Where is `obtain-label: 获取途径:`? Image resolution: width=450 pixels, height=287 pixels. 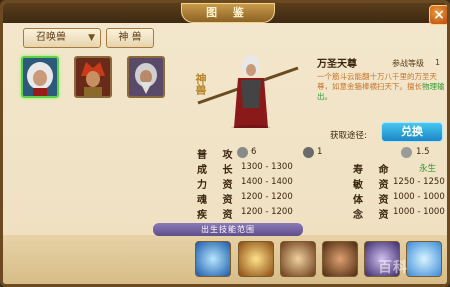
obtain-label: 获取途径: is located at coordinates (348, 136).